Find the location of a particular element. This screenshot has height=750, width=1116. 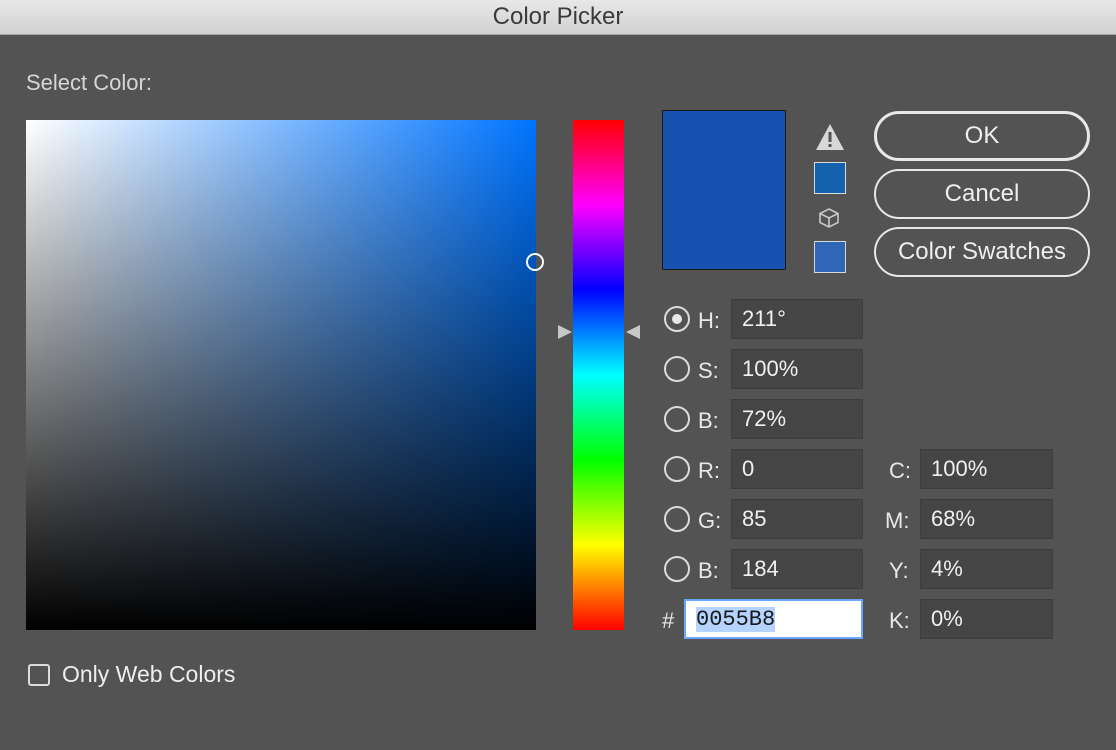

radio-h is located at coordinates (677, 319).